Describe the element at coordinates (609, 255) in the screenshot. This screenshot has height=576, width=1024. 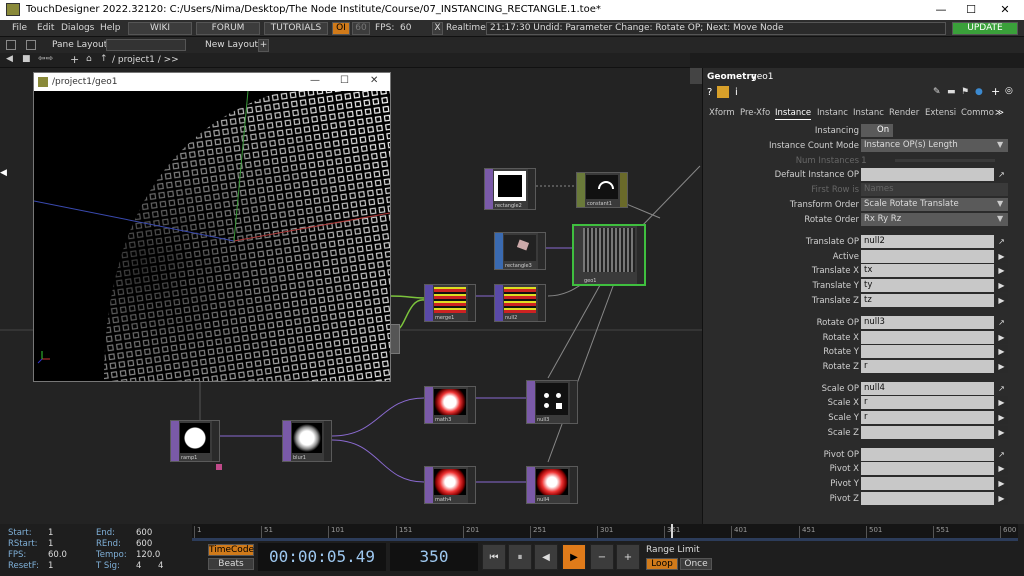
I see `node-geo1: geo1` at that location.